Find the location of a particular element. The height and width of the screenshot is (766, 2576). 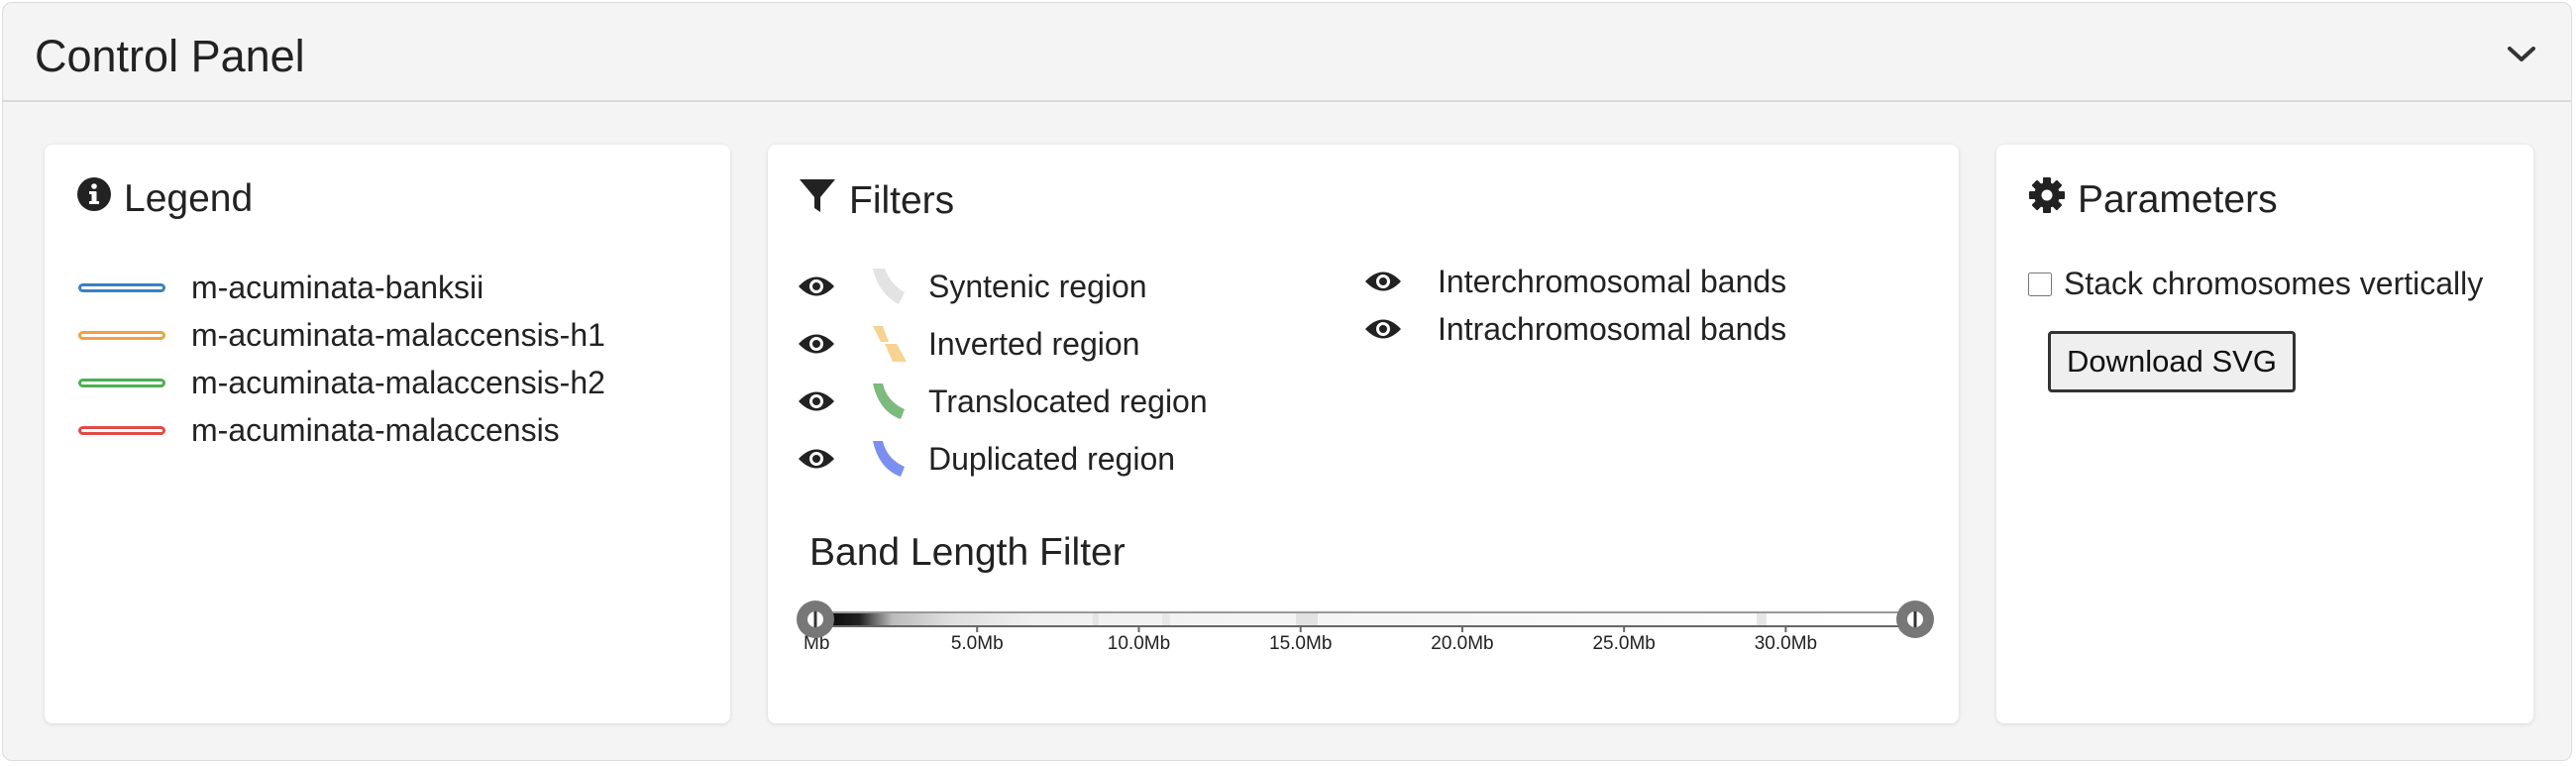

legend-label: m-acuminata-malaccensis is located at coordinates (375, 429).